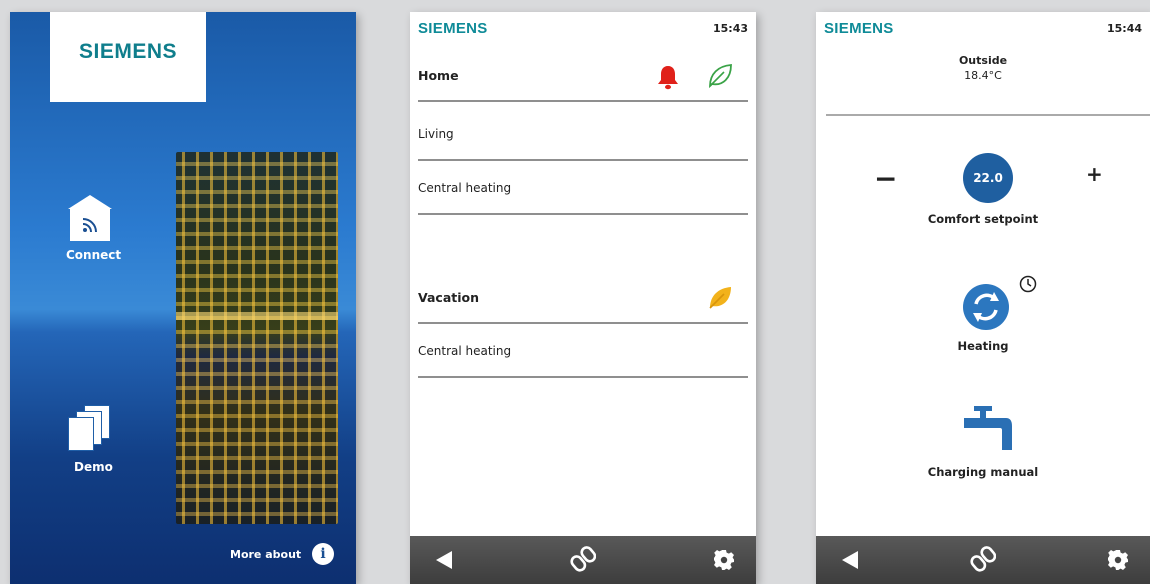 The width and height of the screenshot is (1150, 584). Describe the element at coordinates (988, 115) in the screenshot. I see `divider` at that location.